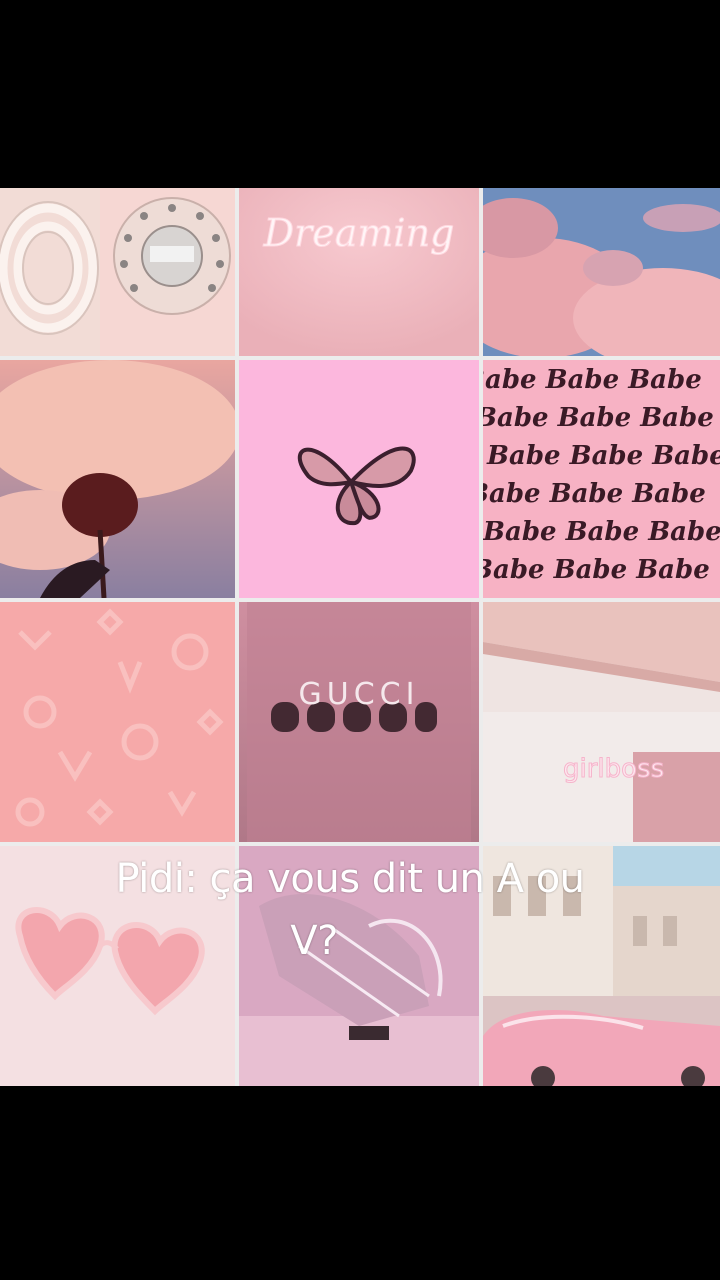 This screenshot has height=1280, width=720. Describe the element at coordinates (359, 694) in the screenshot. I see `gucci-text: GUCCI` at that location.